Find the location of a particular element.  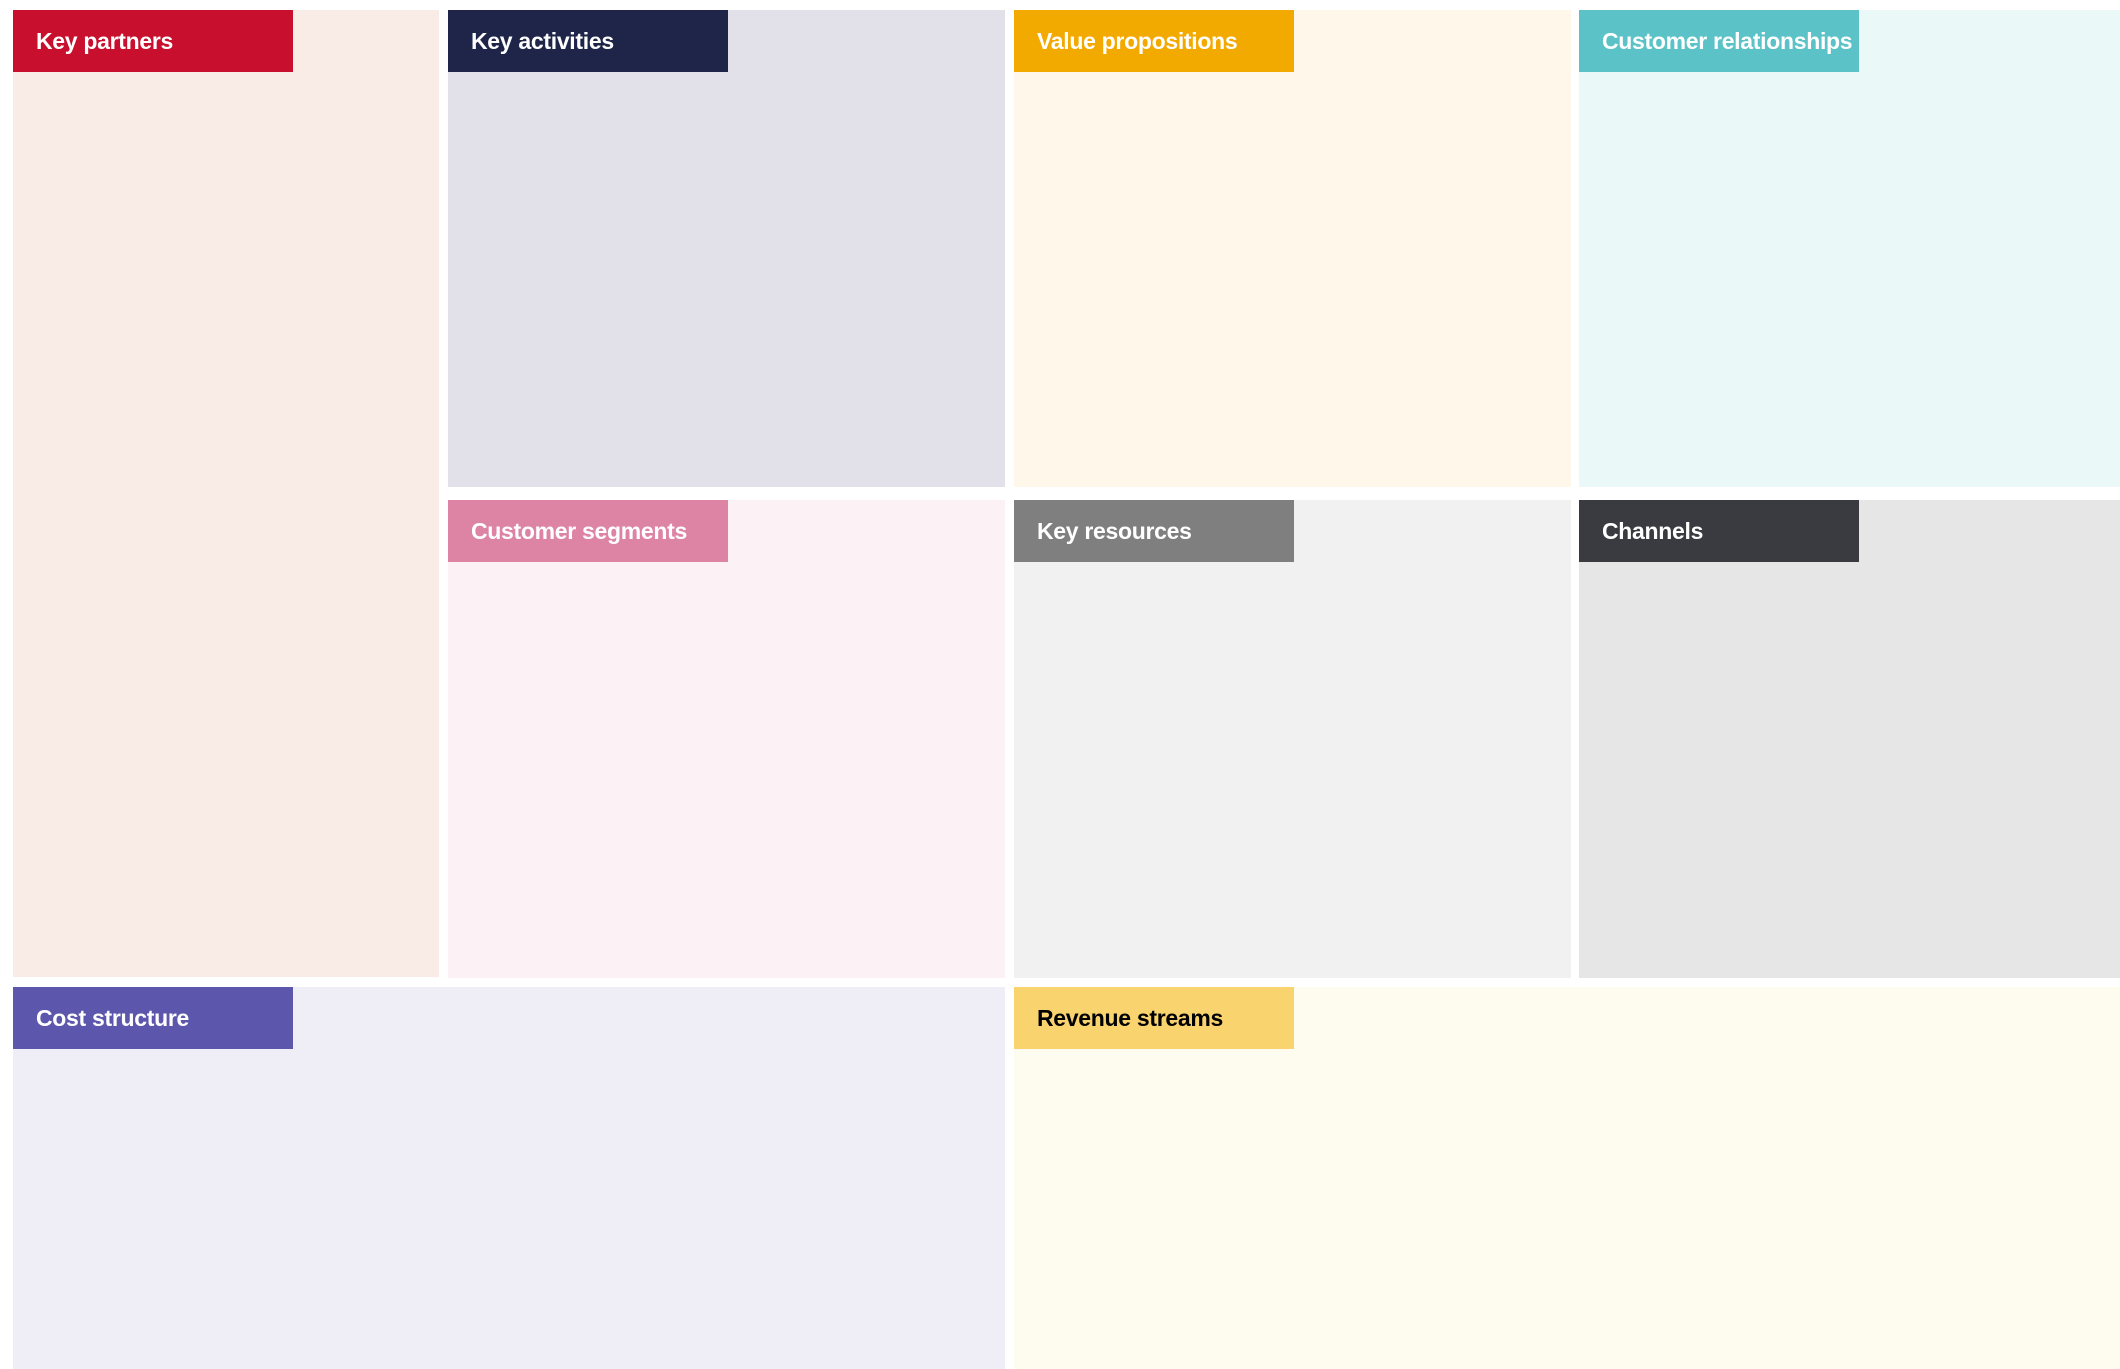

key-activities-block: Key activities is located at coordinates (726, 248).